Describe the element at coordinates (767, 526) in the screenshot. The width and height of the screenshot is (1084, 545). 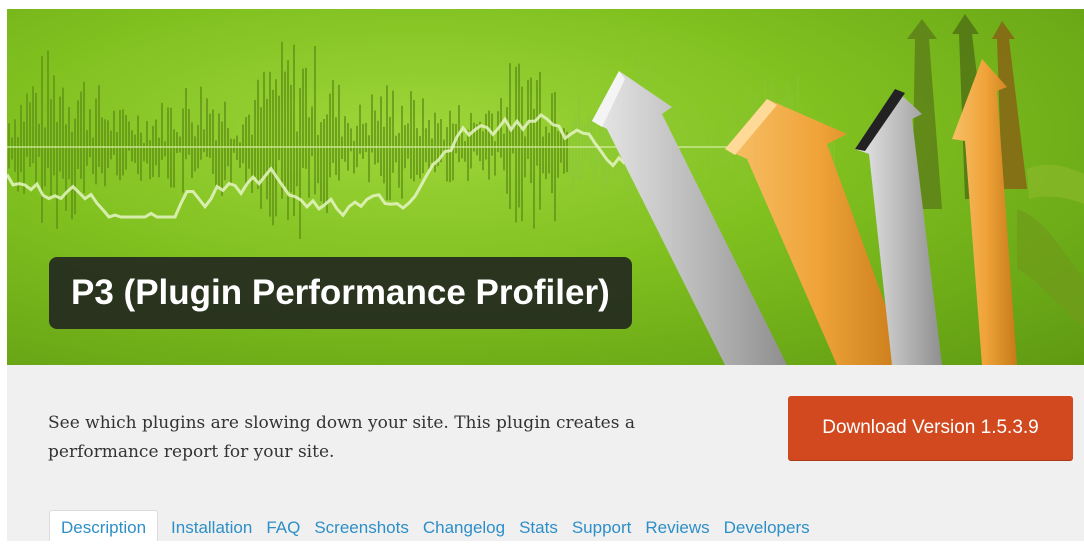
I see `tab-developers: Developers` at that location.